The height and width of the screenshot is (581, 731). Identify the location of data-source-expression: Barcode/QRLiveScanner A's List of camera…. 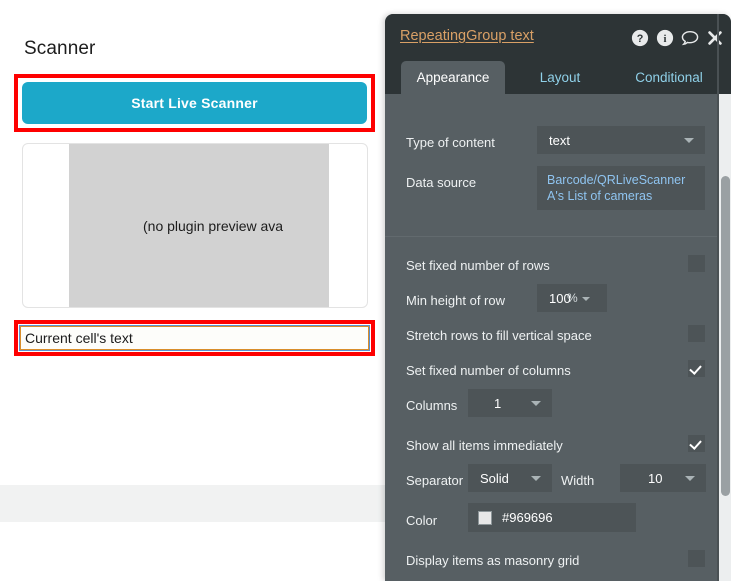
(621, 188).